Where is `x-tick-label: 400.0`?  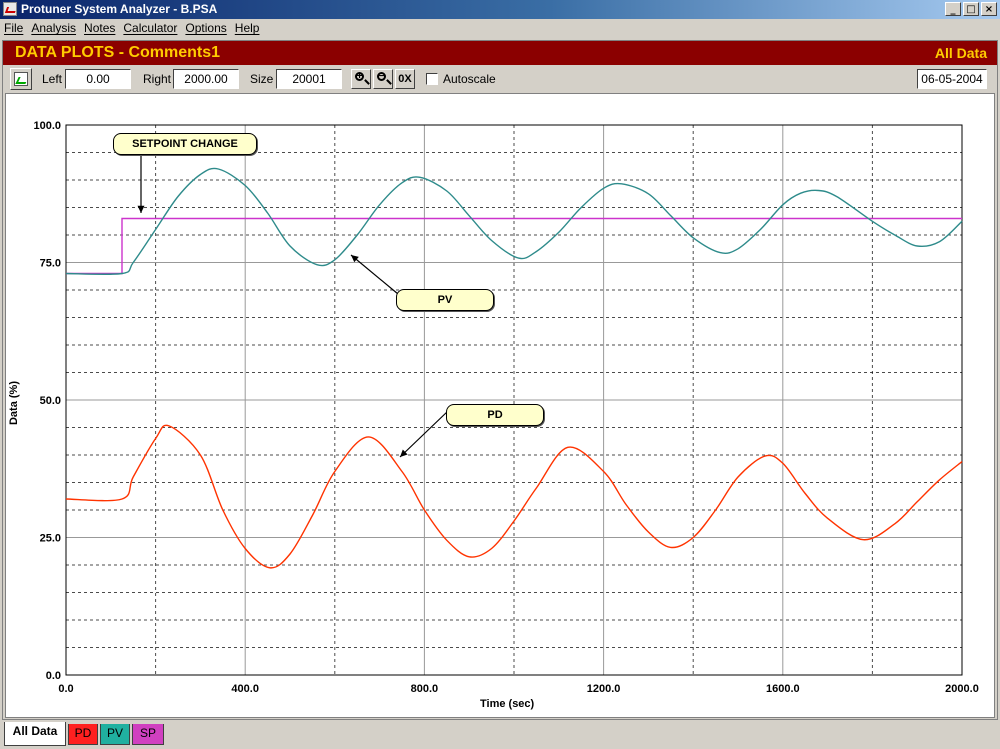 x-tick-label: 400.0 is located at coordinates (245, 689).